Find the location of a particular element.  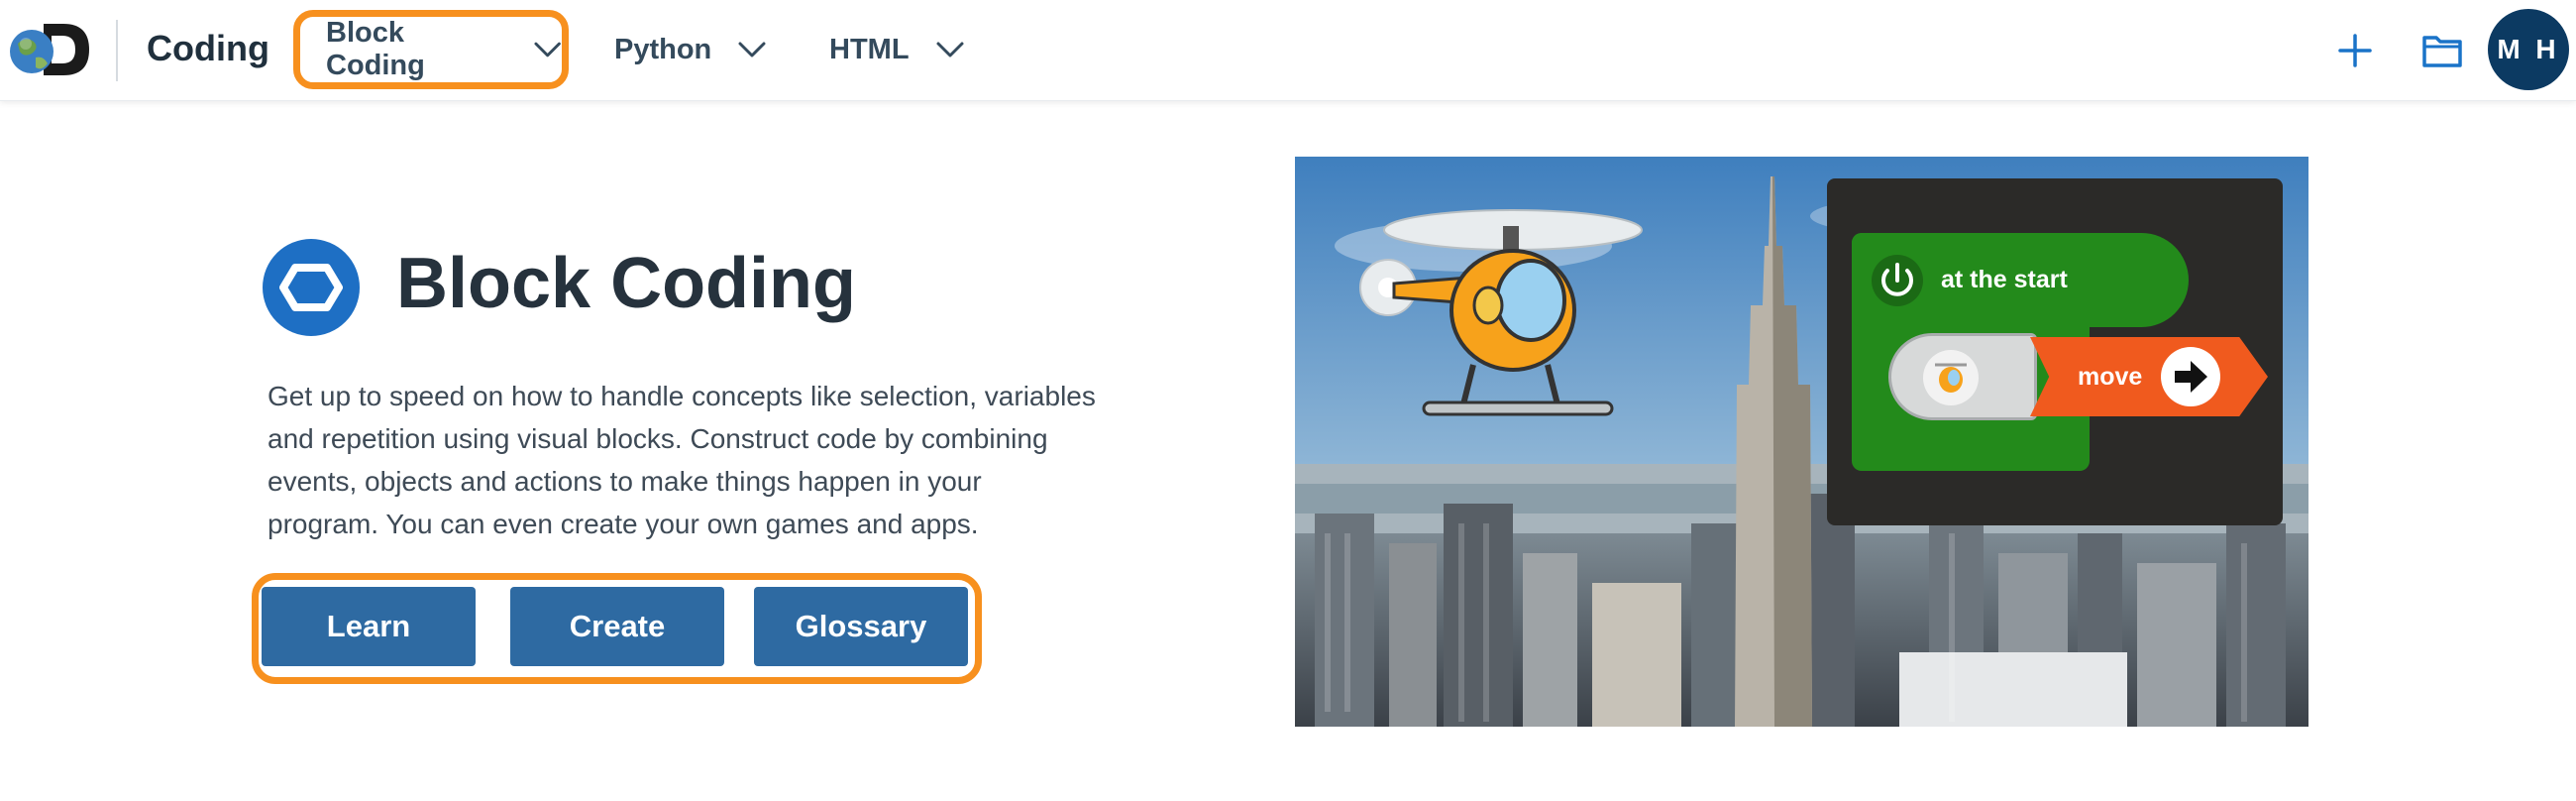

power-icon is located at coordinates (1897, 280).